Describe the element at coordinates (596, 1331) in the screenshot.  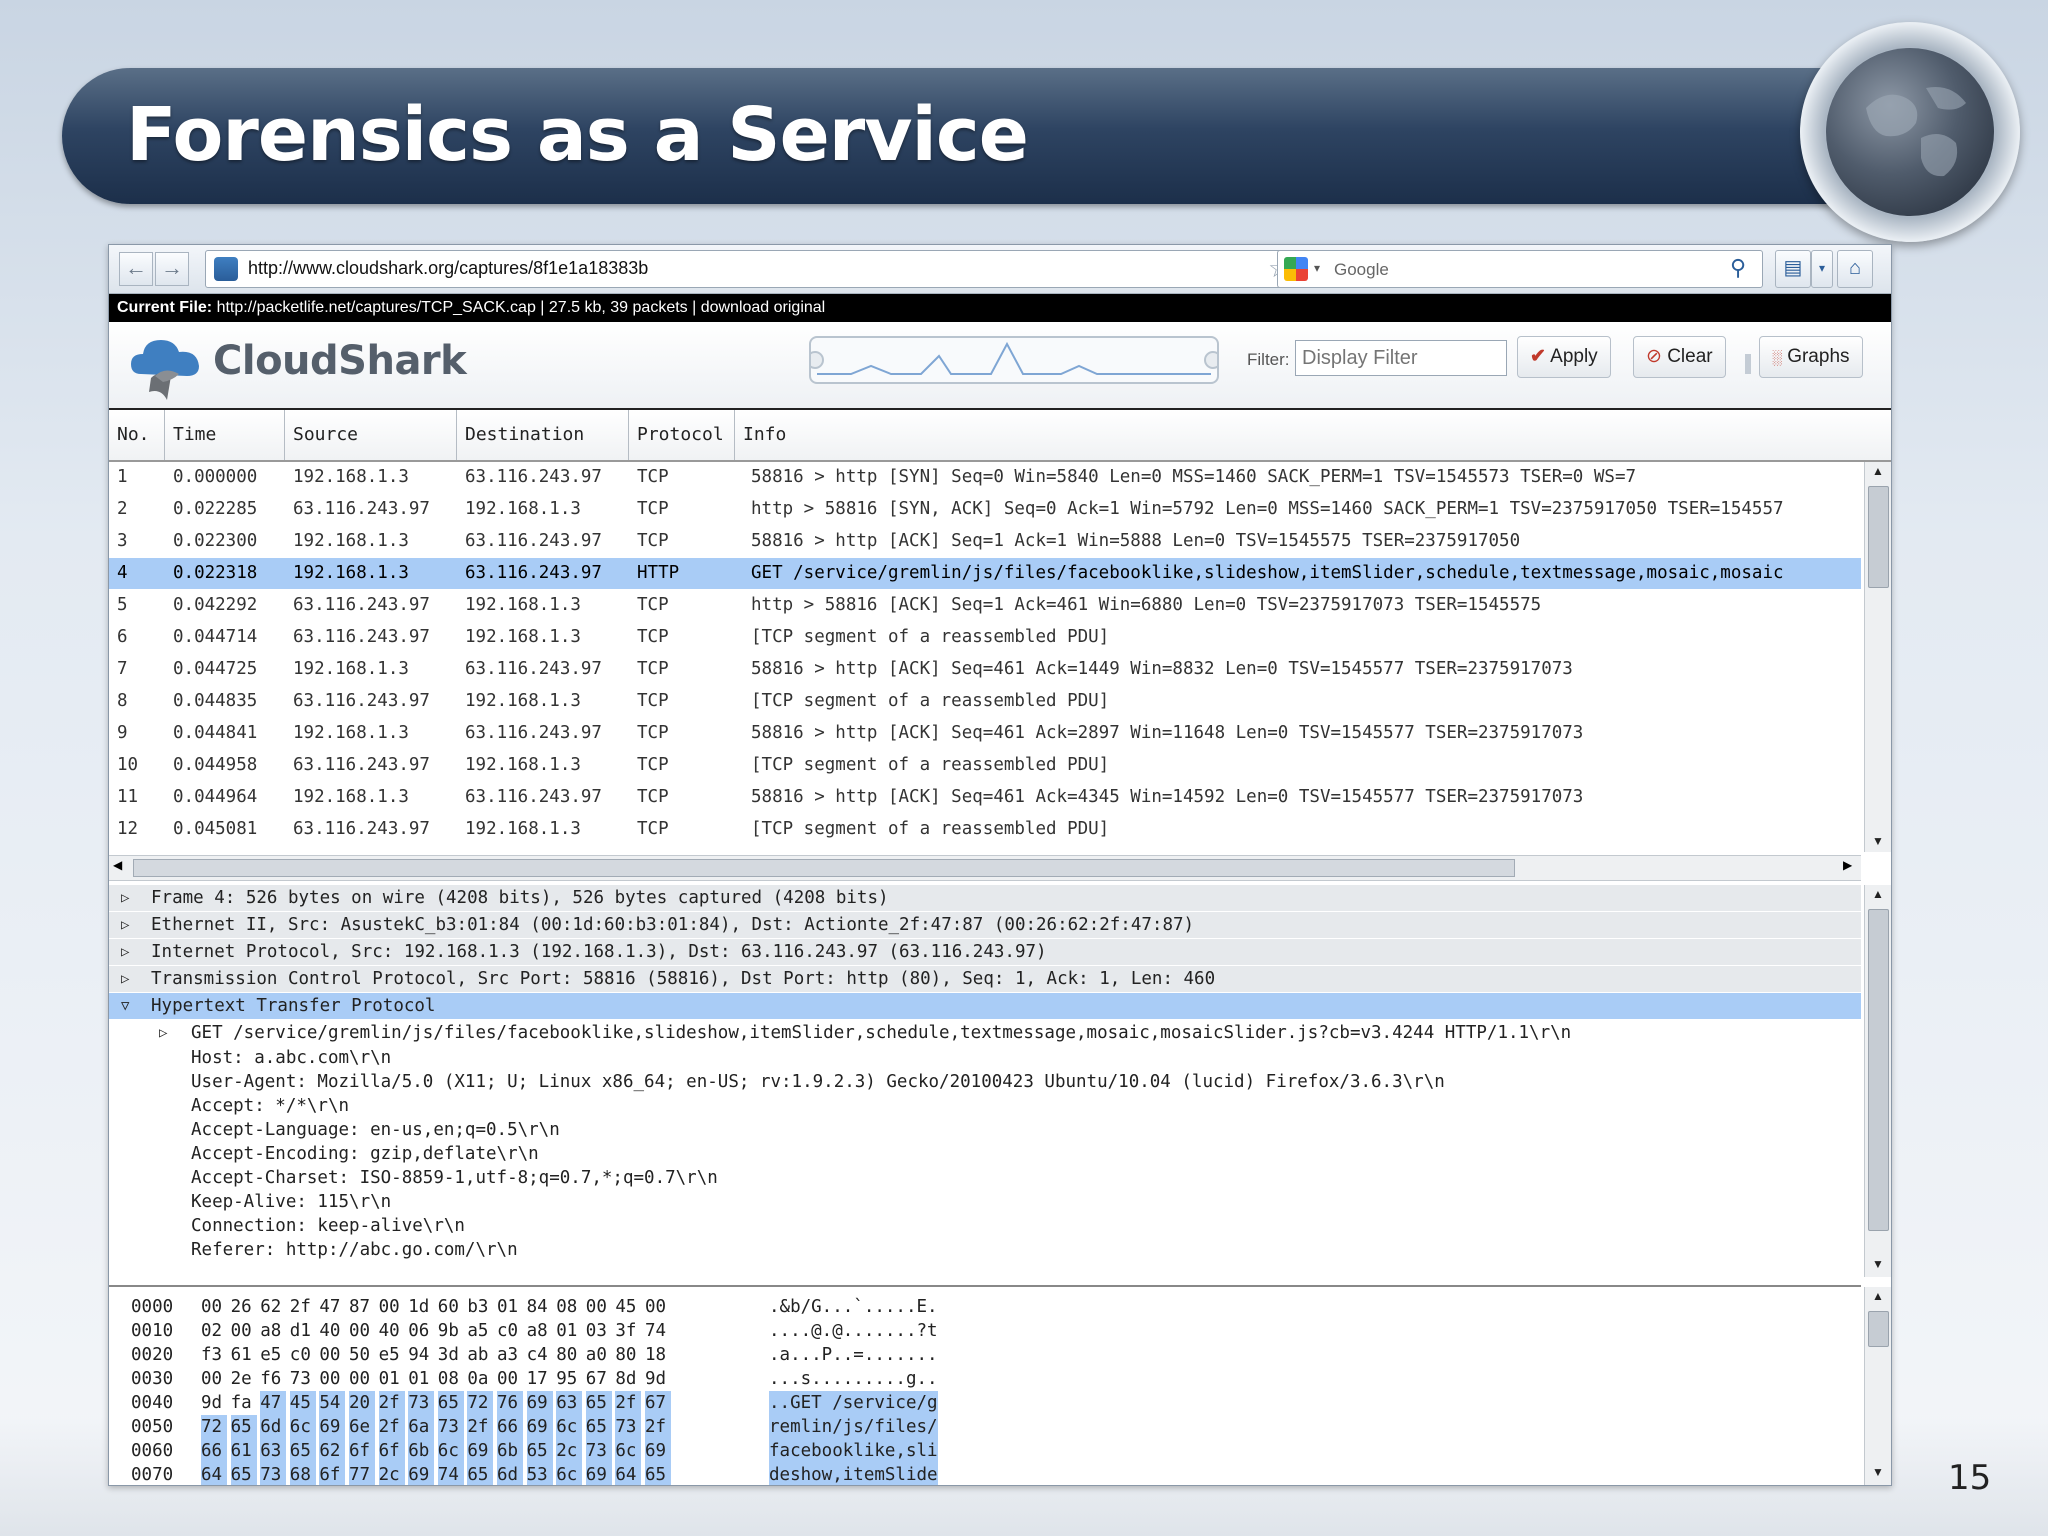
I see `hex-byte: 03` at that location.